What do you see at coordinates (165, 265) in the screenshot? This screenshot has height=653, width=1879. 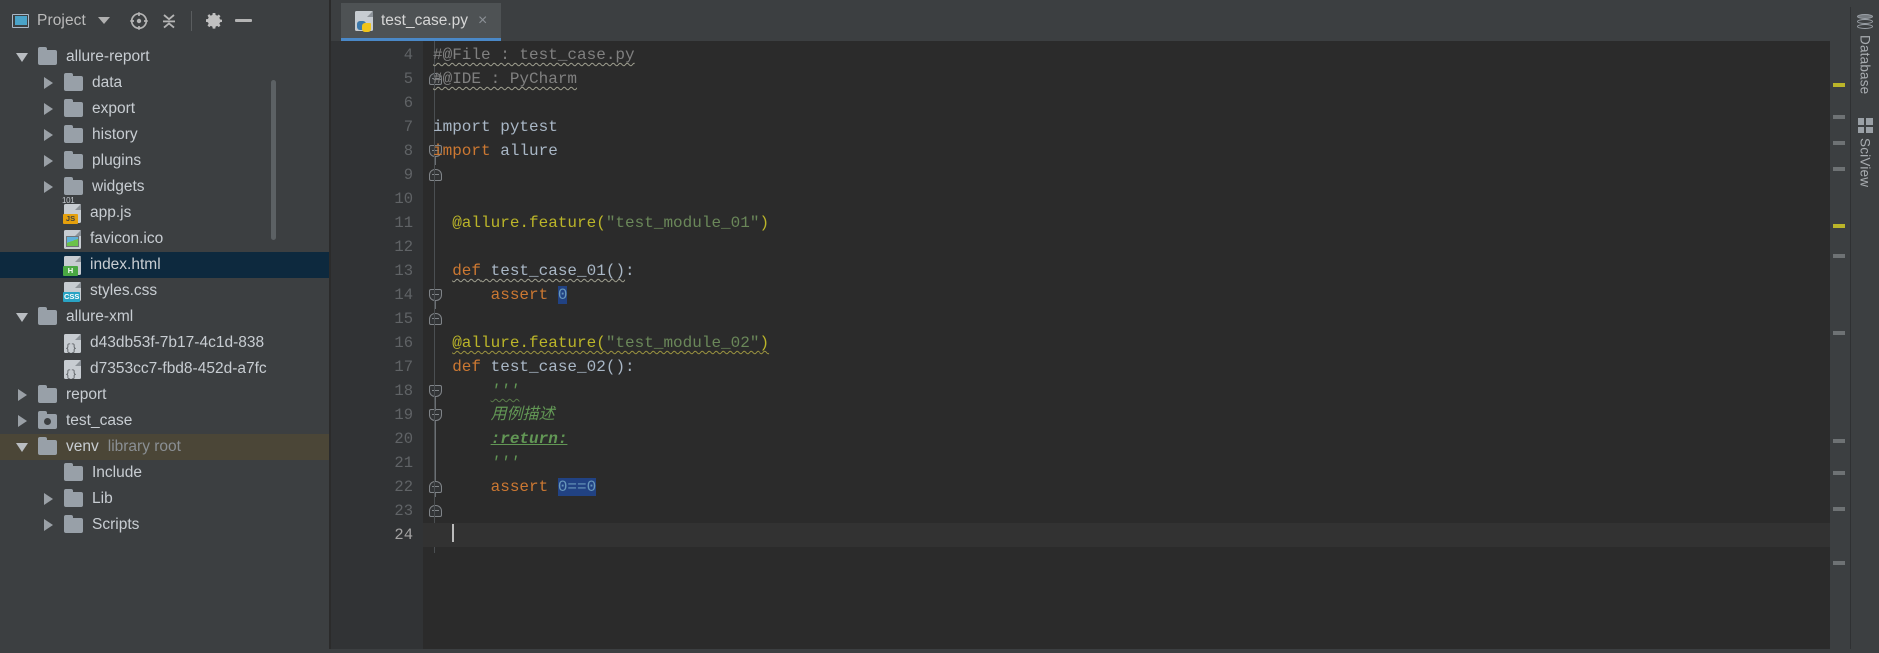 I see `tree-item-index-html: Hindex.html` at bounding box center [165, 265].